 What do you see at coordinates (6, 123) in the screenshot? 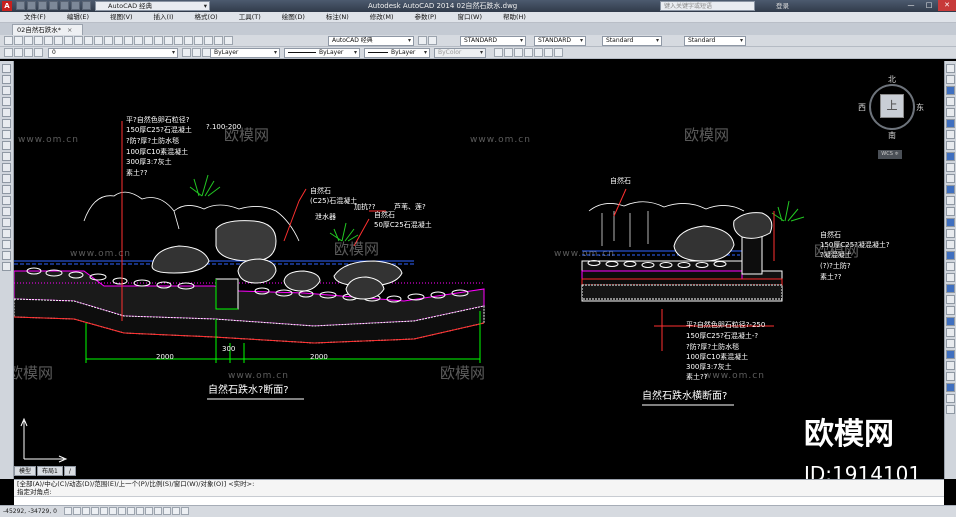
I see `arc-tool-icon` at bounding box center [6, 123].